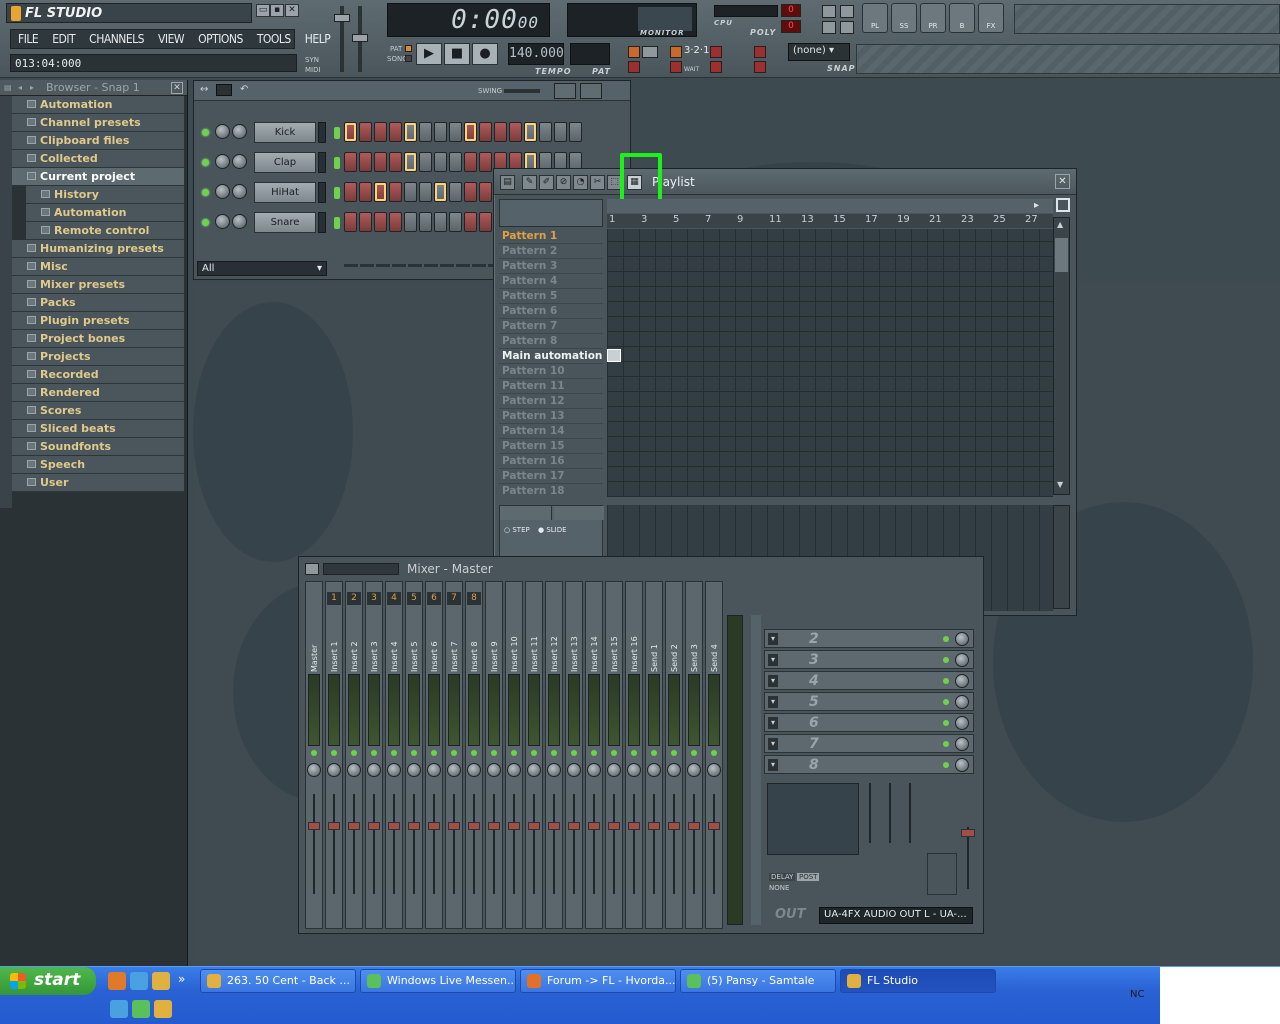  Describe the element at coordinates (869, 743) in the screenshot. I see `fx-slot: ▾ 7` at that location.